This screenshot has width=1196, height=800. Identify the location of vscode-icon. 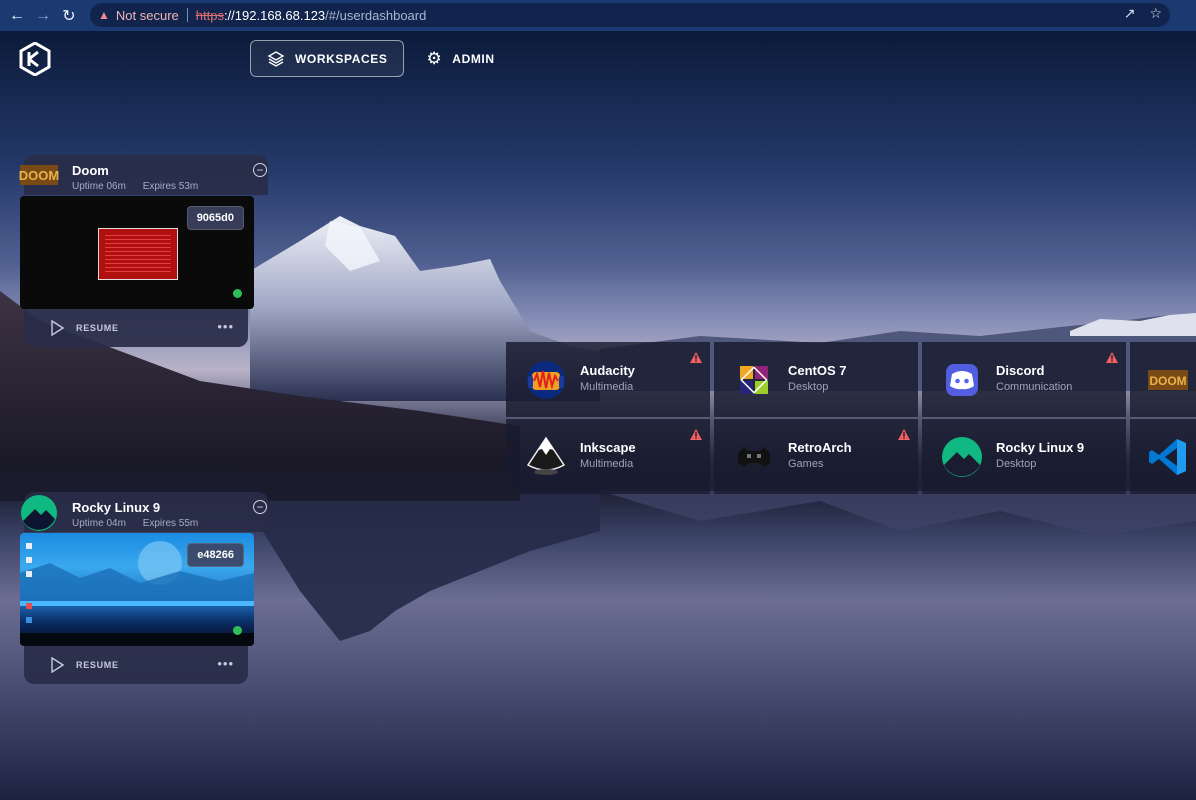
(1167, 457).